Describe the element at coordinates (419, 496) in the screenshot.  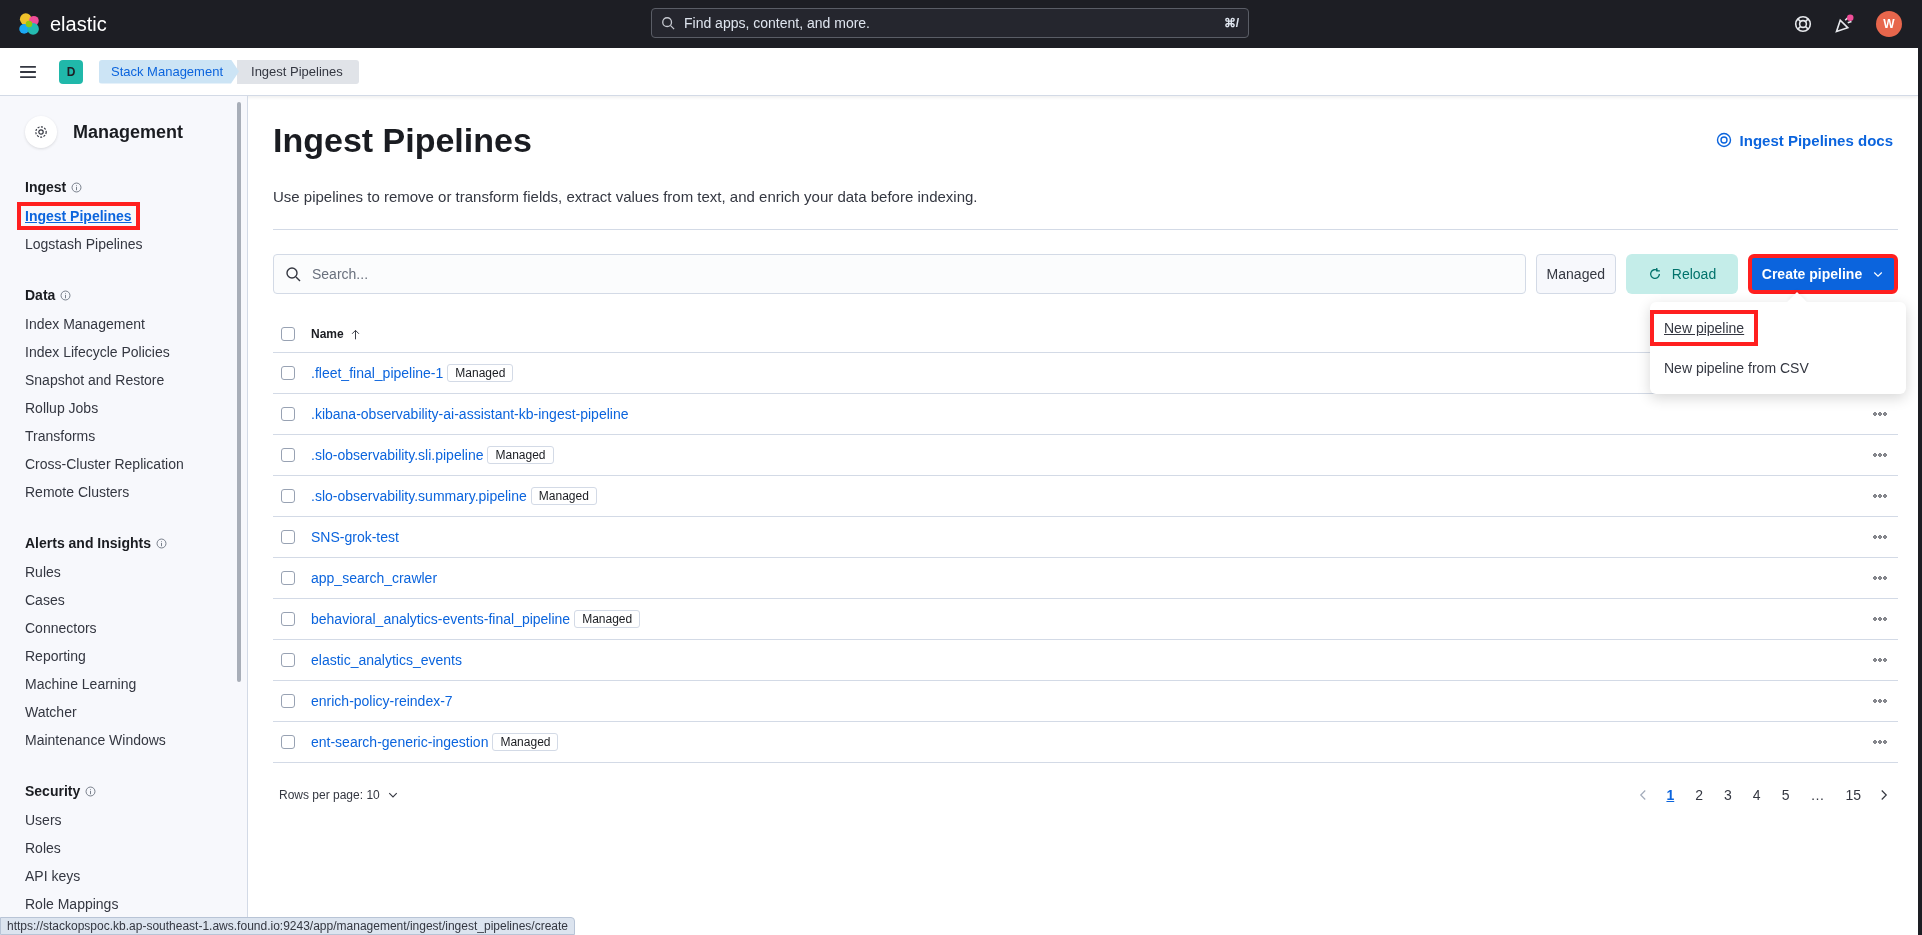
I see `pipeline-link: .slo-observability.summary.pipeline` at that location.